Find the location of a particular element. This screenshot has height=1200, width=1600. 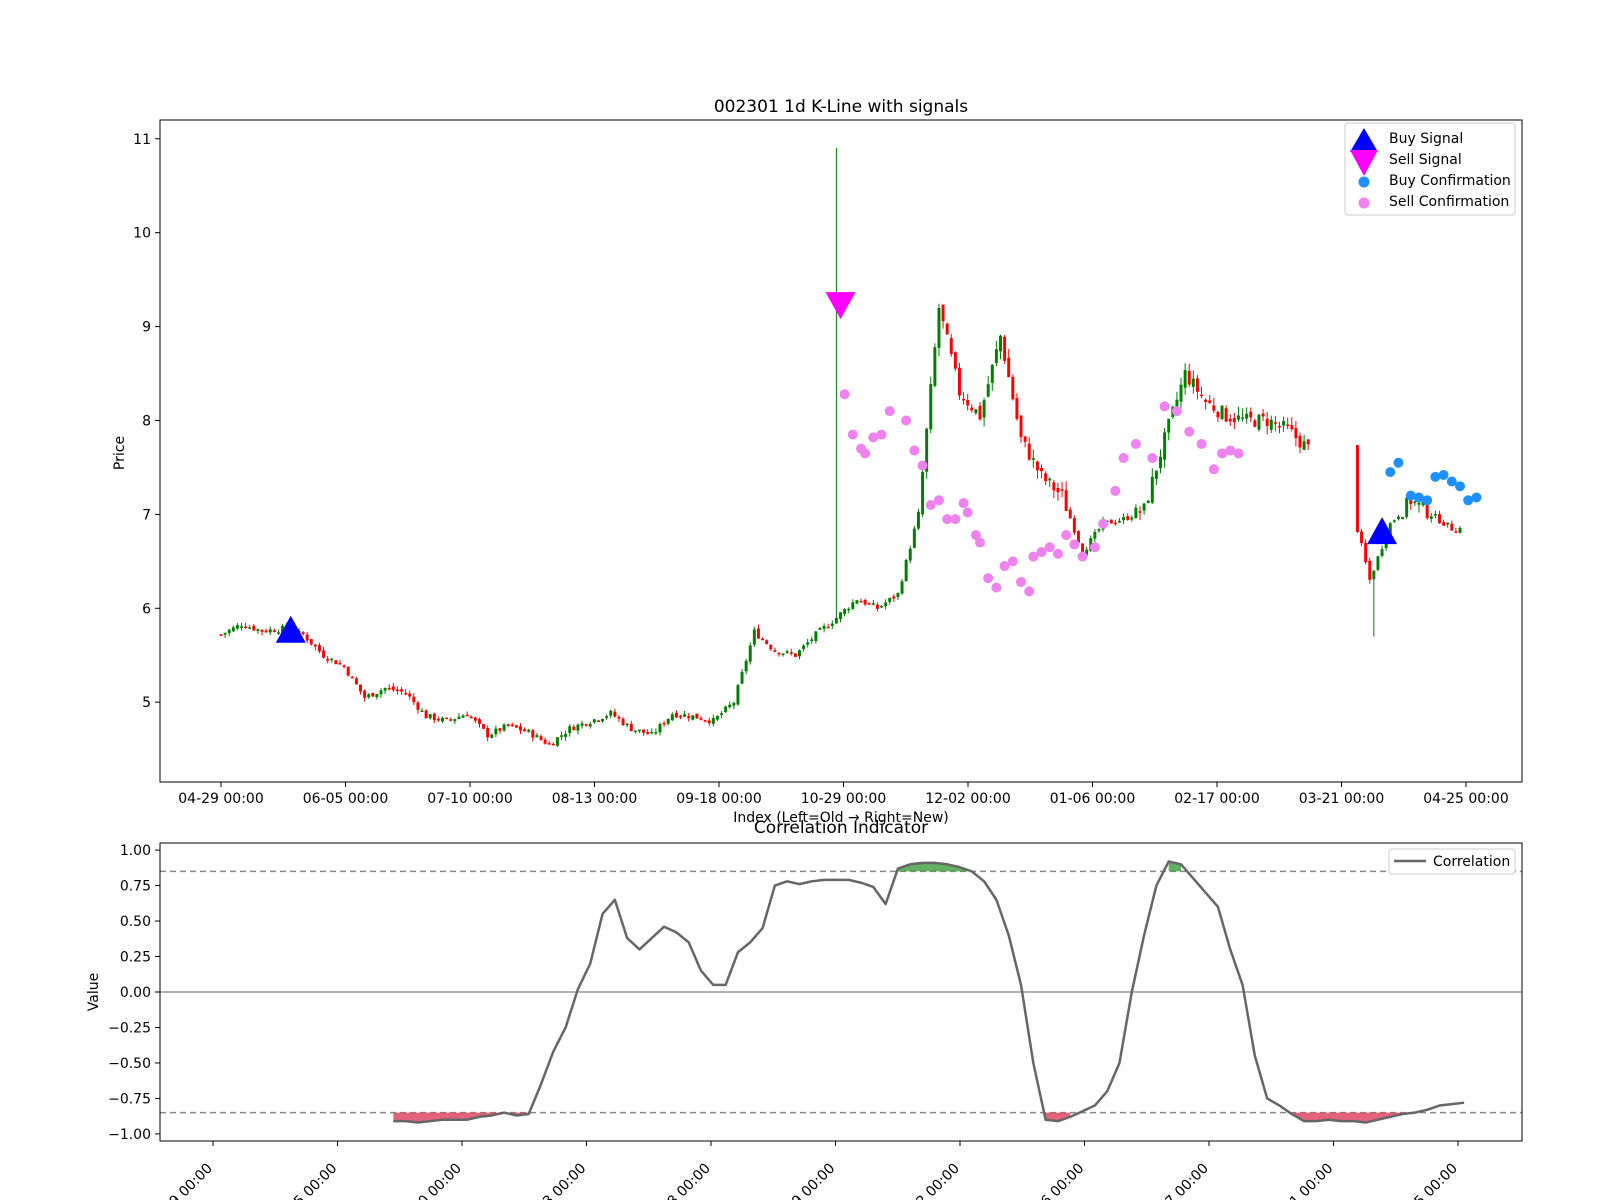

legend-sell-confirmation-label: Sell Confirmation is located at coordinates (1449, 202).